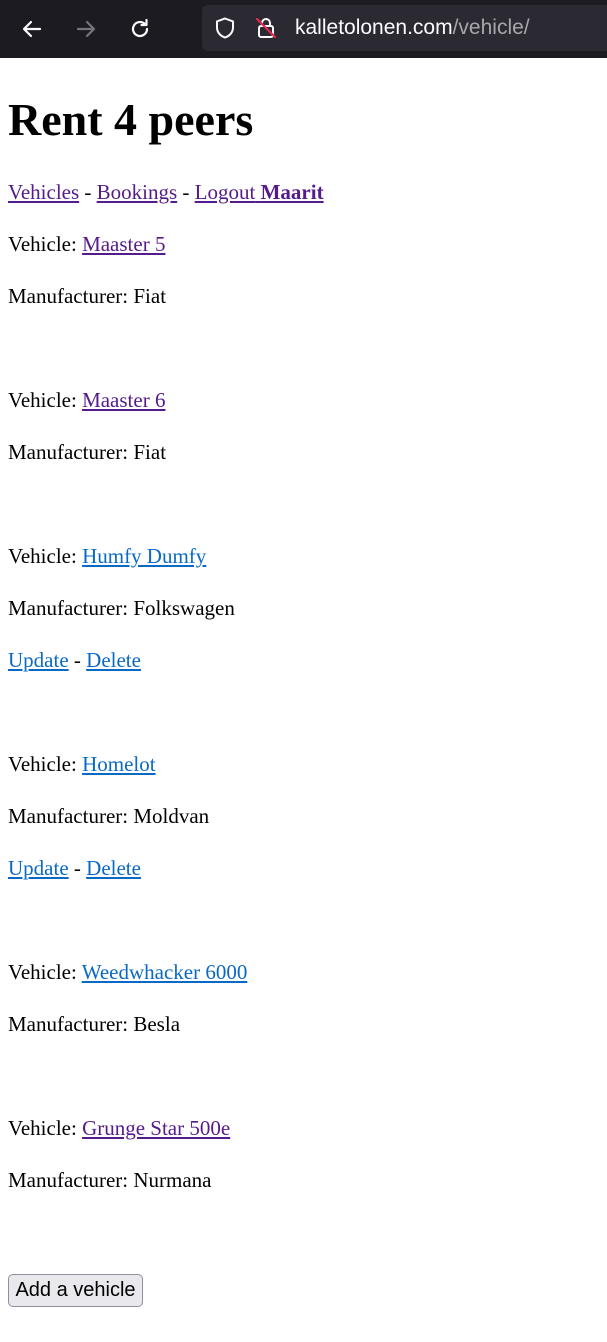 This screenshot has height=1342, width=607. What do you see at coordinates (32, 29) in the screenshot?
I see `back-arrow-icon` at bounding box center [32, 29].